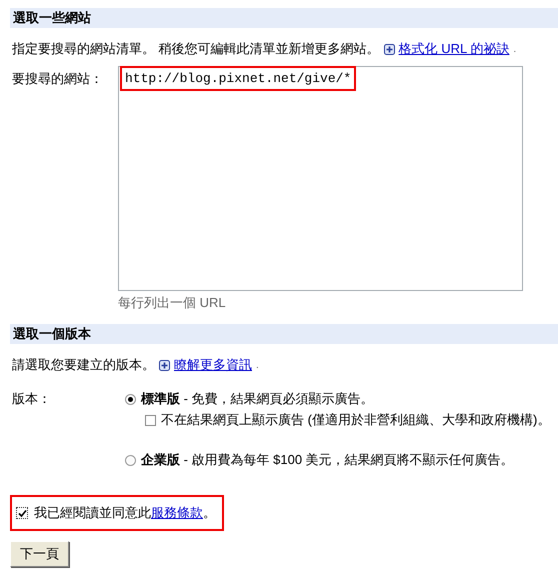 The height and width of the screenshot is (571, 558). Describe the element at coordinates (31, 399) in the screenshot. I see `edition-label: 版本：` at that location.